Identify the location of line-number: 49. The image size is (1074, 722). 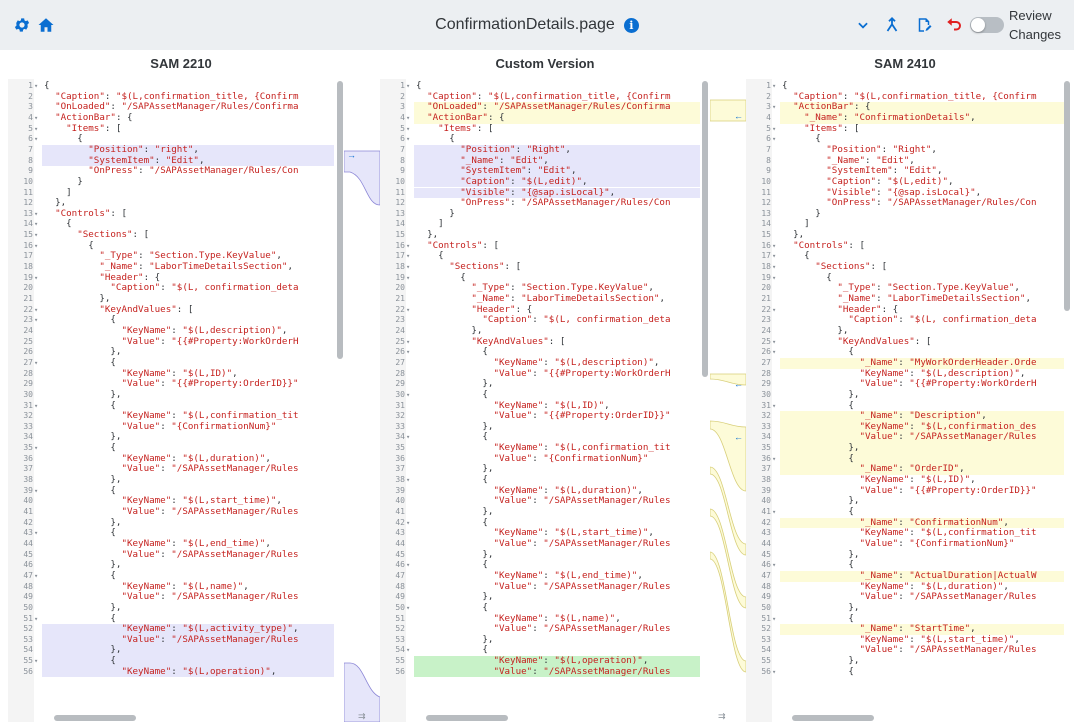
(28, 597).